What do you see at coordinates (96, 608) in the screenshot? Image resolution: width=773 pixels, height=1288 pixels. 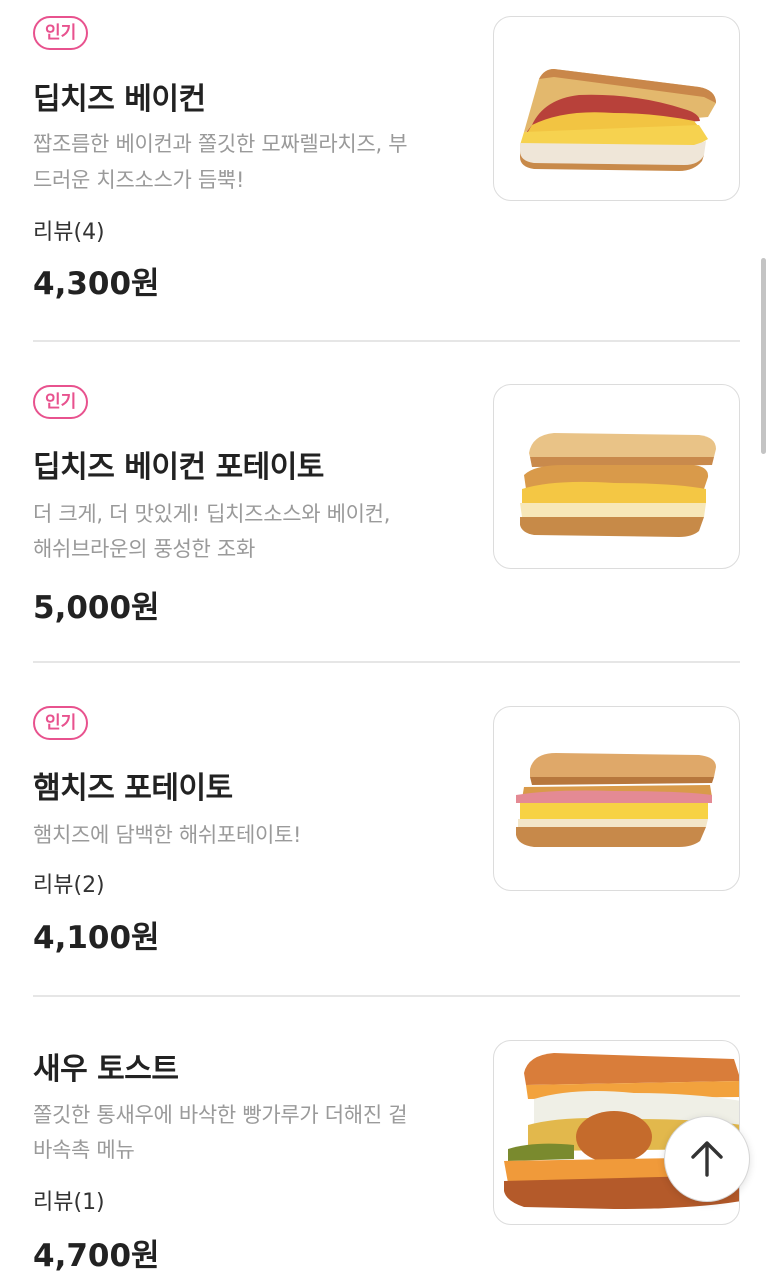 I see `menu-item-price: 5,000원` at bounding box center [96, 608].